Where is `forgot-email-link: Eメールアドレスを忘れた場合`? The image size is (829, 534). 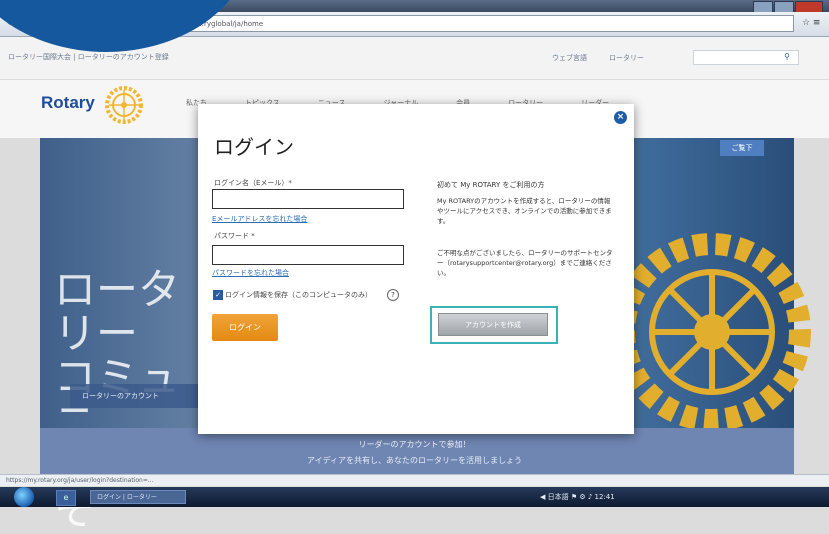 forgot-email-link: Eメールアドレスを忘れた場合 is located at coordinates (259, 219).